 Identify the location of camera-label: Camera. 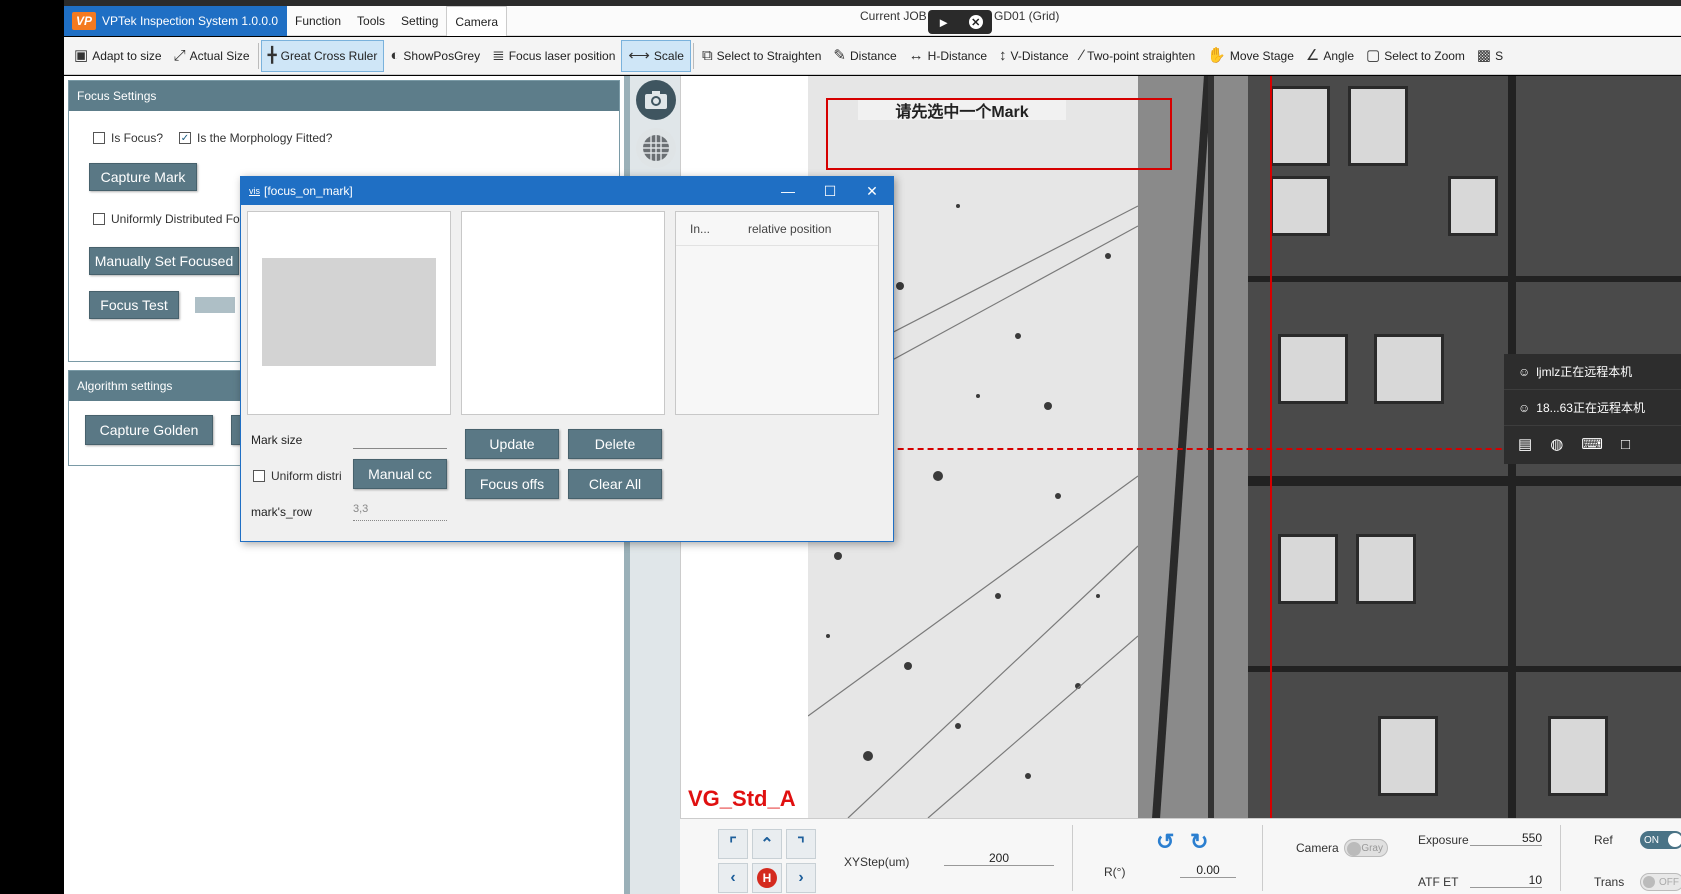
(1317, 848).